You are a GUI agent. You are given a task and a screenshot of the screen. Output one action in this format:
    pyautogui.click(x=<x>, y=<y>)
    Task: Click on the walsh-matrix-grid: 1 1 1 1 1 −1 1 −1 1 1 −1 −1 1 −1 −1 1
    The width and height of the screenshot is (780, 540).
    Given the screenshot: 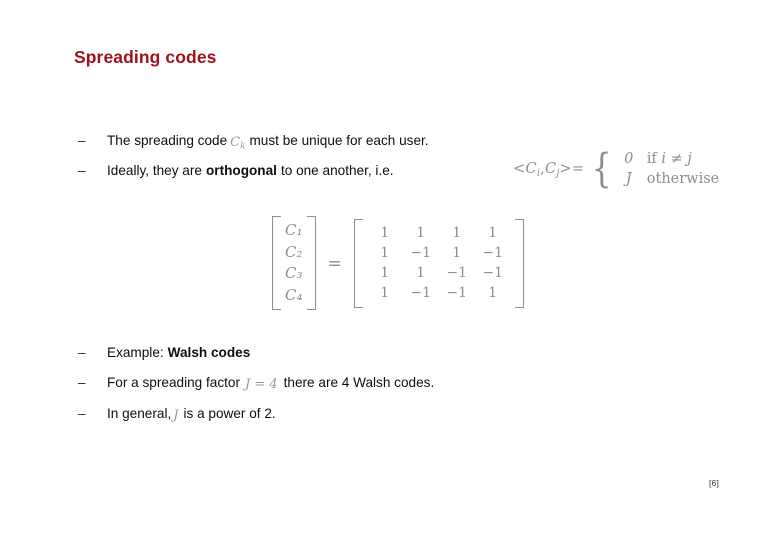 What is the action you would take?
    pyautogui.click(x=439, y=263)
    